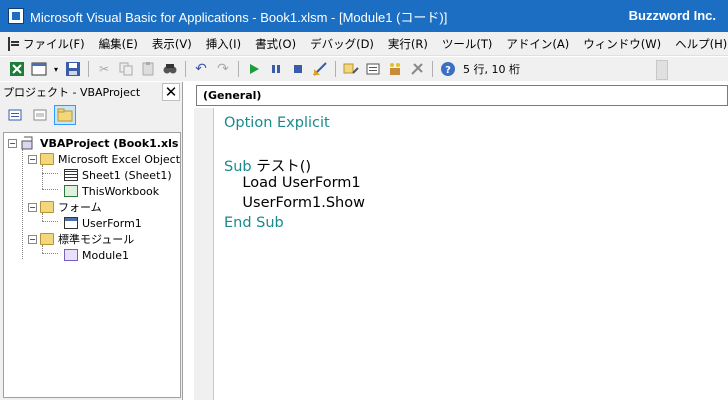 The height and width of the screenshot is (400, 728). Describe the element at coordinates (698, 44) in the screenshot. I see `menu-help: ヘルプ(H)` at that location.